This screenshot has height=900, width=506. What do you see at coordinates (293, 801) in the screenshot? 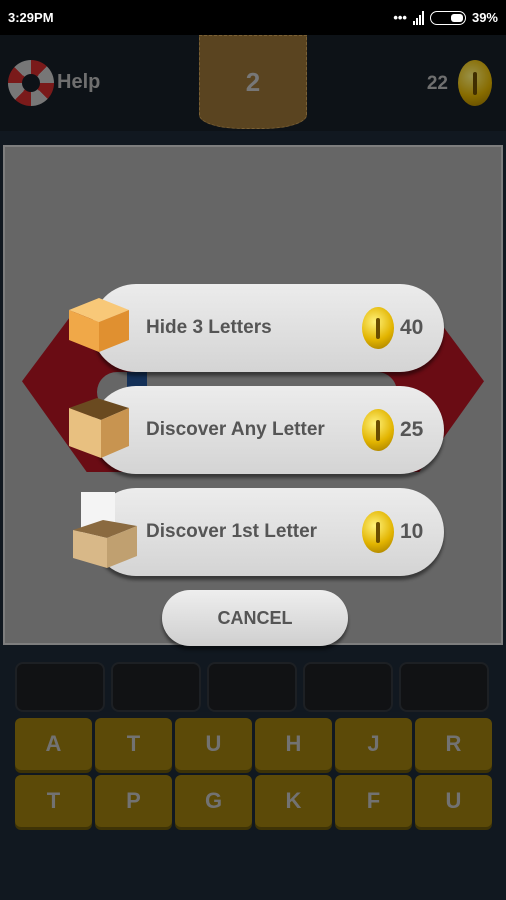
I see `letter-key: K` at bounding box center [293, 801].